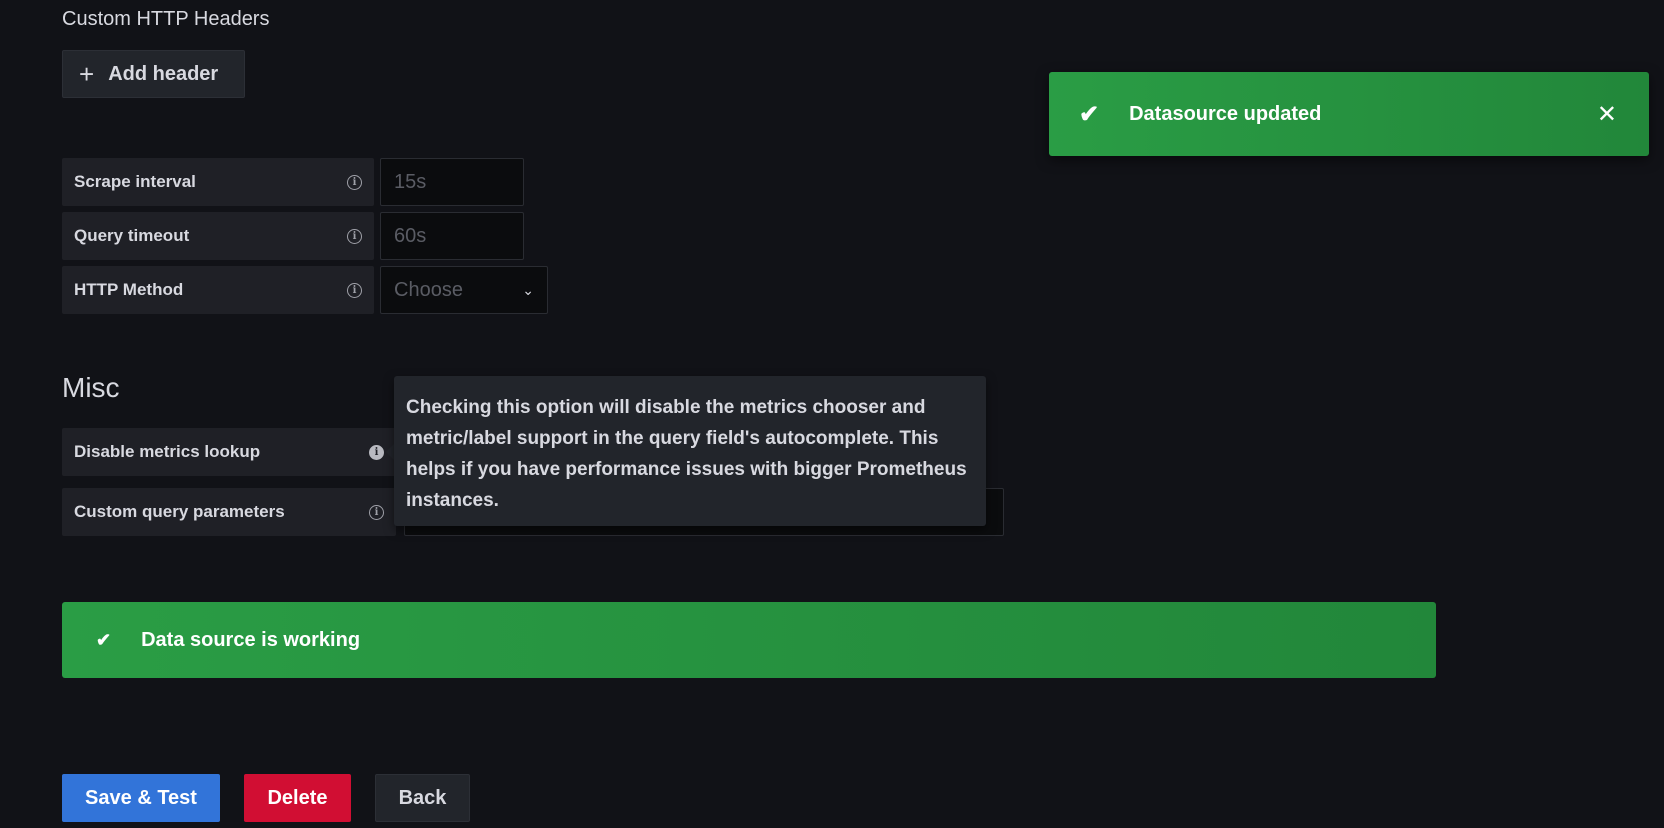 The height and width of the screenshot is (828, 1664). Describe the element at coordinates (218, 290) in the screenshot. I see `http-method-label: HTTP Method i` at that location.